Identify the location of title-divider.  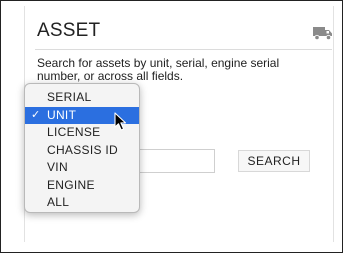
(183, 49).